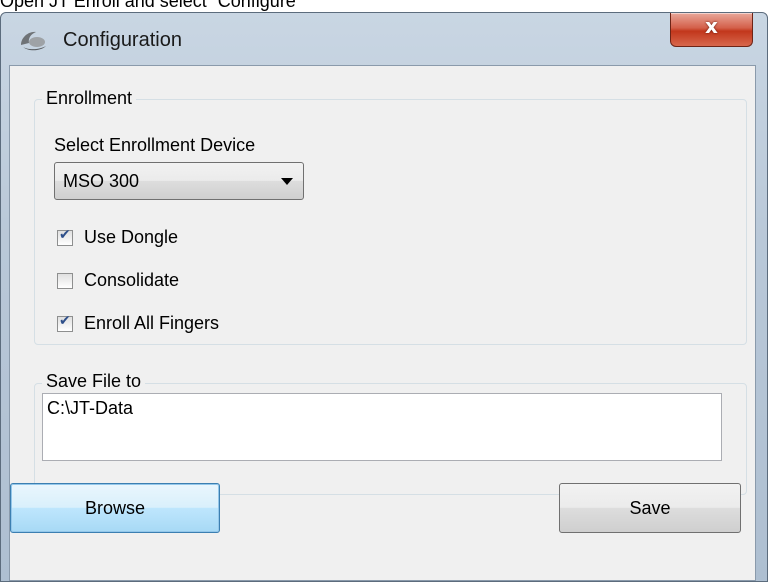 The height and width of the screenshot is (582, 768). What do you see at coordinates (94, 381) in the screenshot?
I see `save-file-legend: Save File to` at bounding box center [94, 381].